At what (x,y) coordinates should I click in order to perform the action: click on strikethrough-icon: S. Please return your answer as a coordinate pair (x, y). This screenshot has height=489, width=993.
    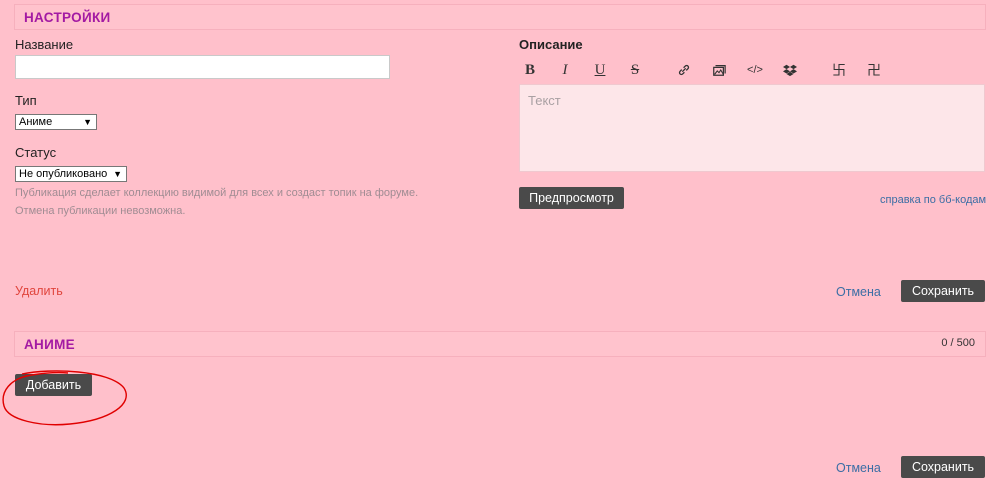
    Looking at the image, I should click on (635, 70).